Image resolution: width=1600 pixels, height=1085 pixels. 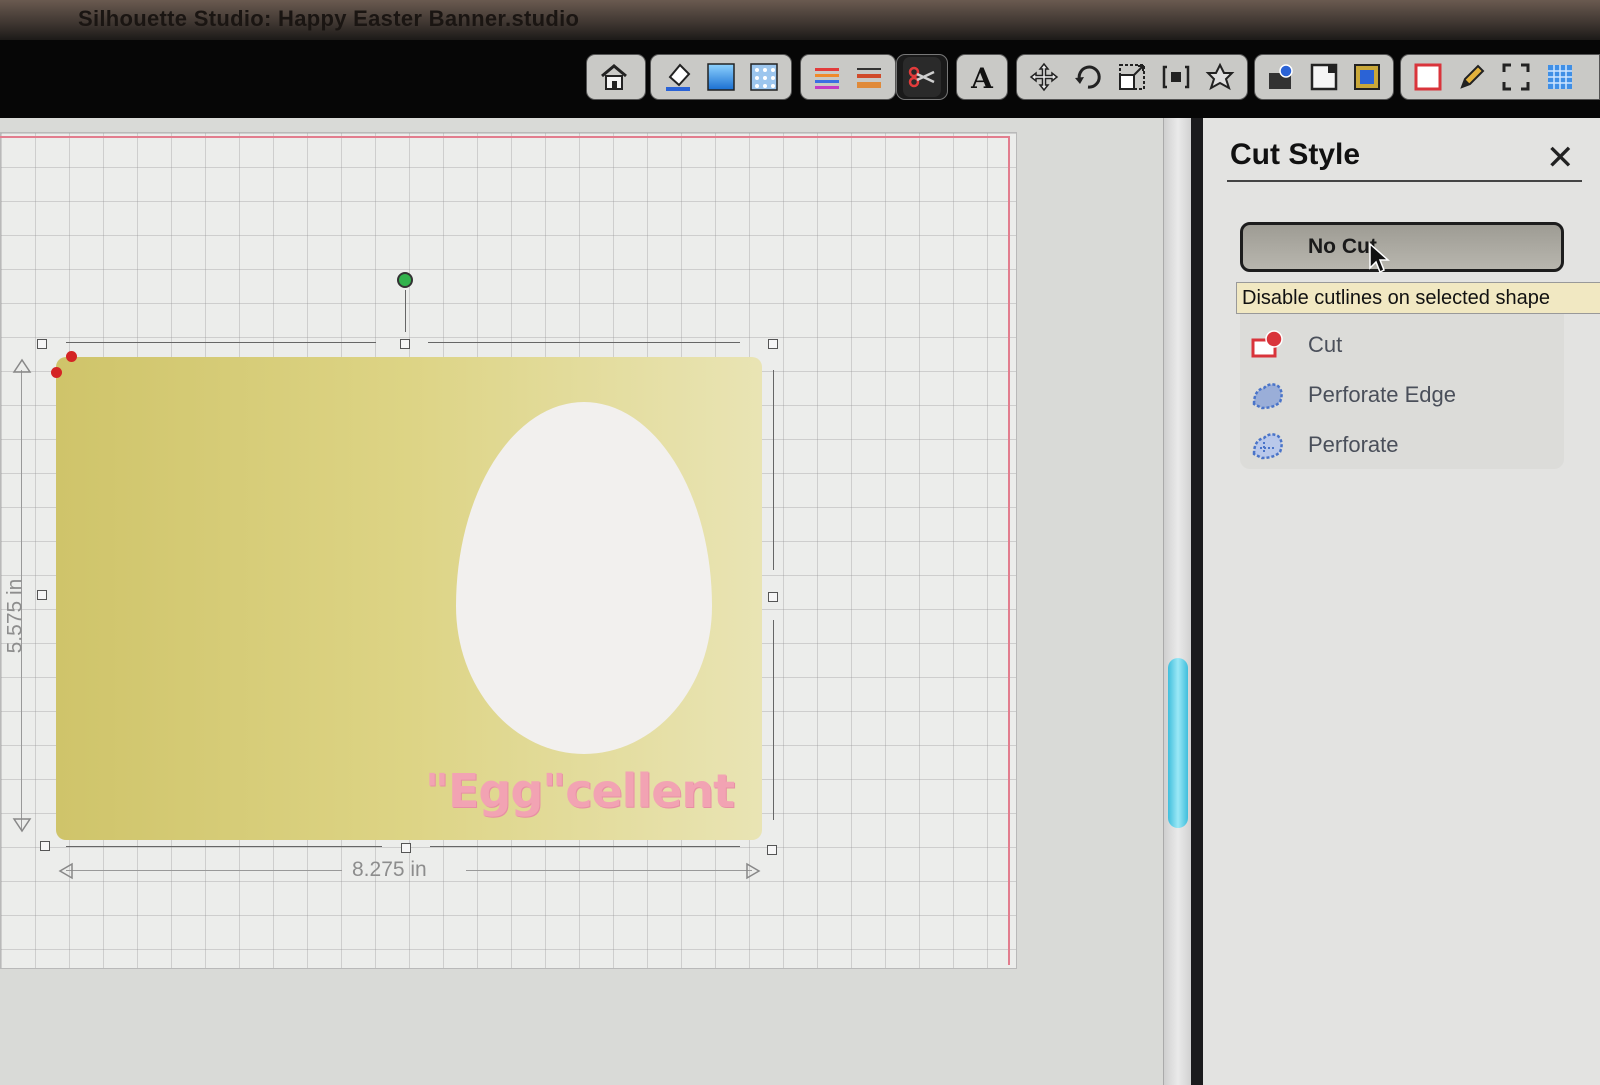 I want to click on grid-icon, so click(x=1560, y=77).